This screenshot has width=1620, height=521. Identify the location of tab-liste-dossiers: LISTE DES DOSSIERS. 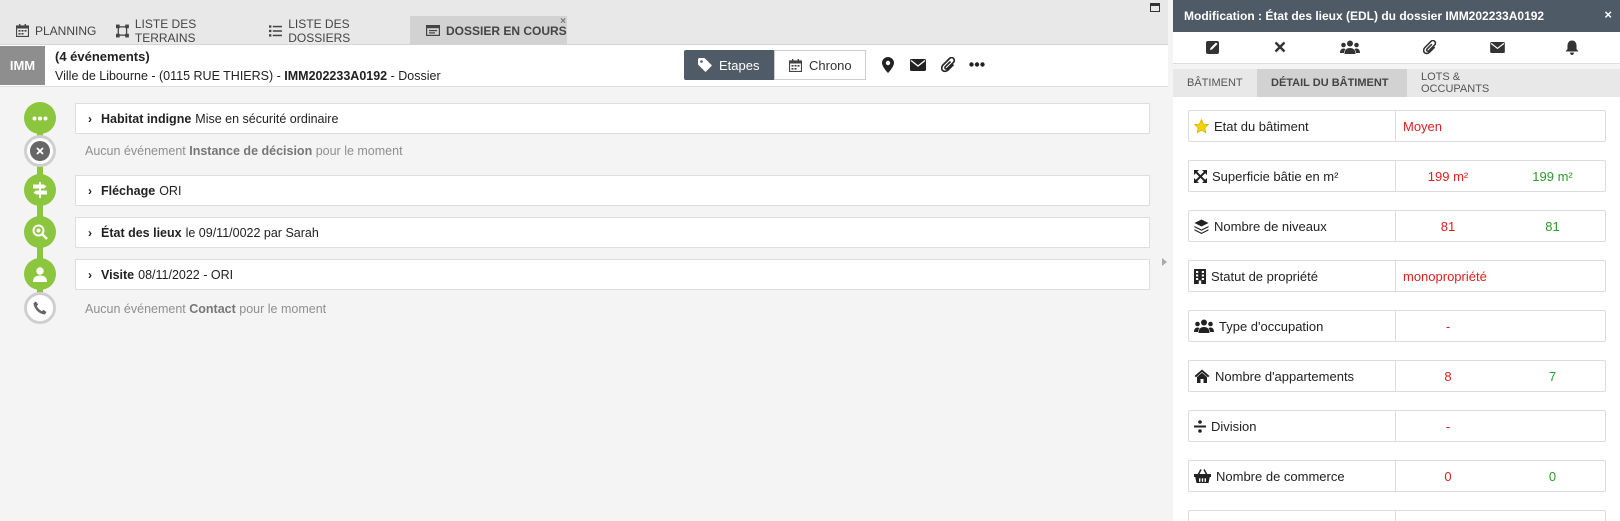
(330, 30).